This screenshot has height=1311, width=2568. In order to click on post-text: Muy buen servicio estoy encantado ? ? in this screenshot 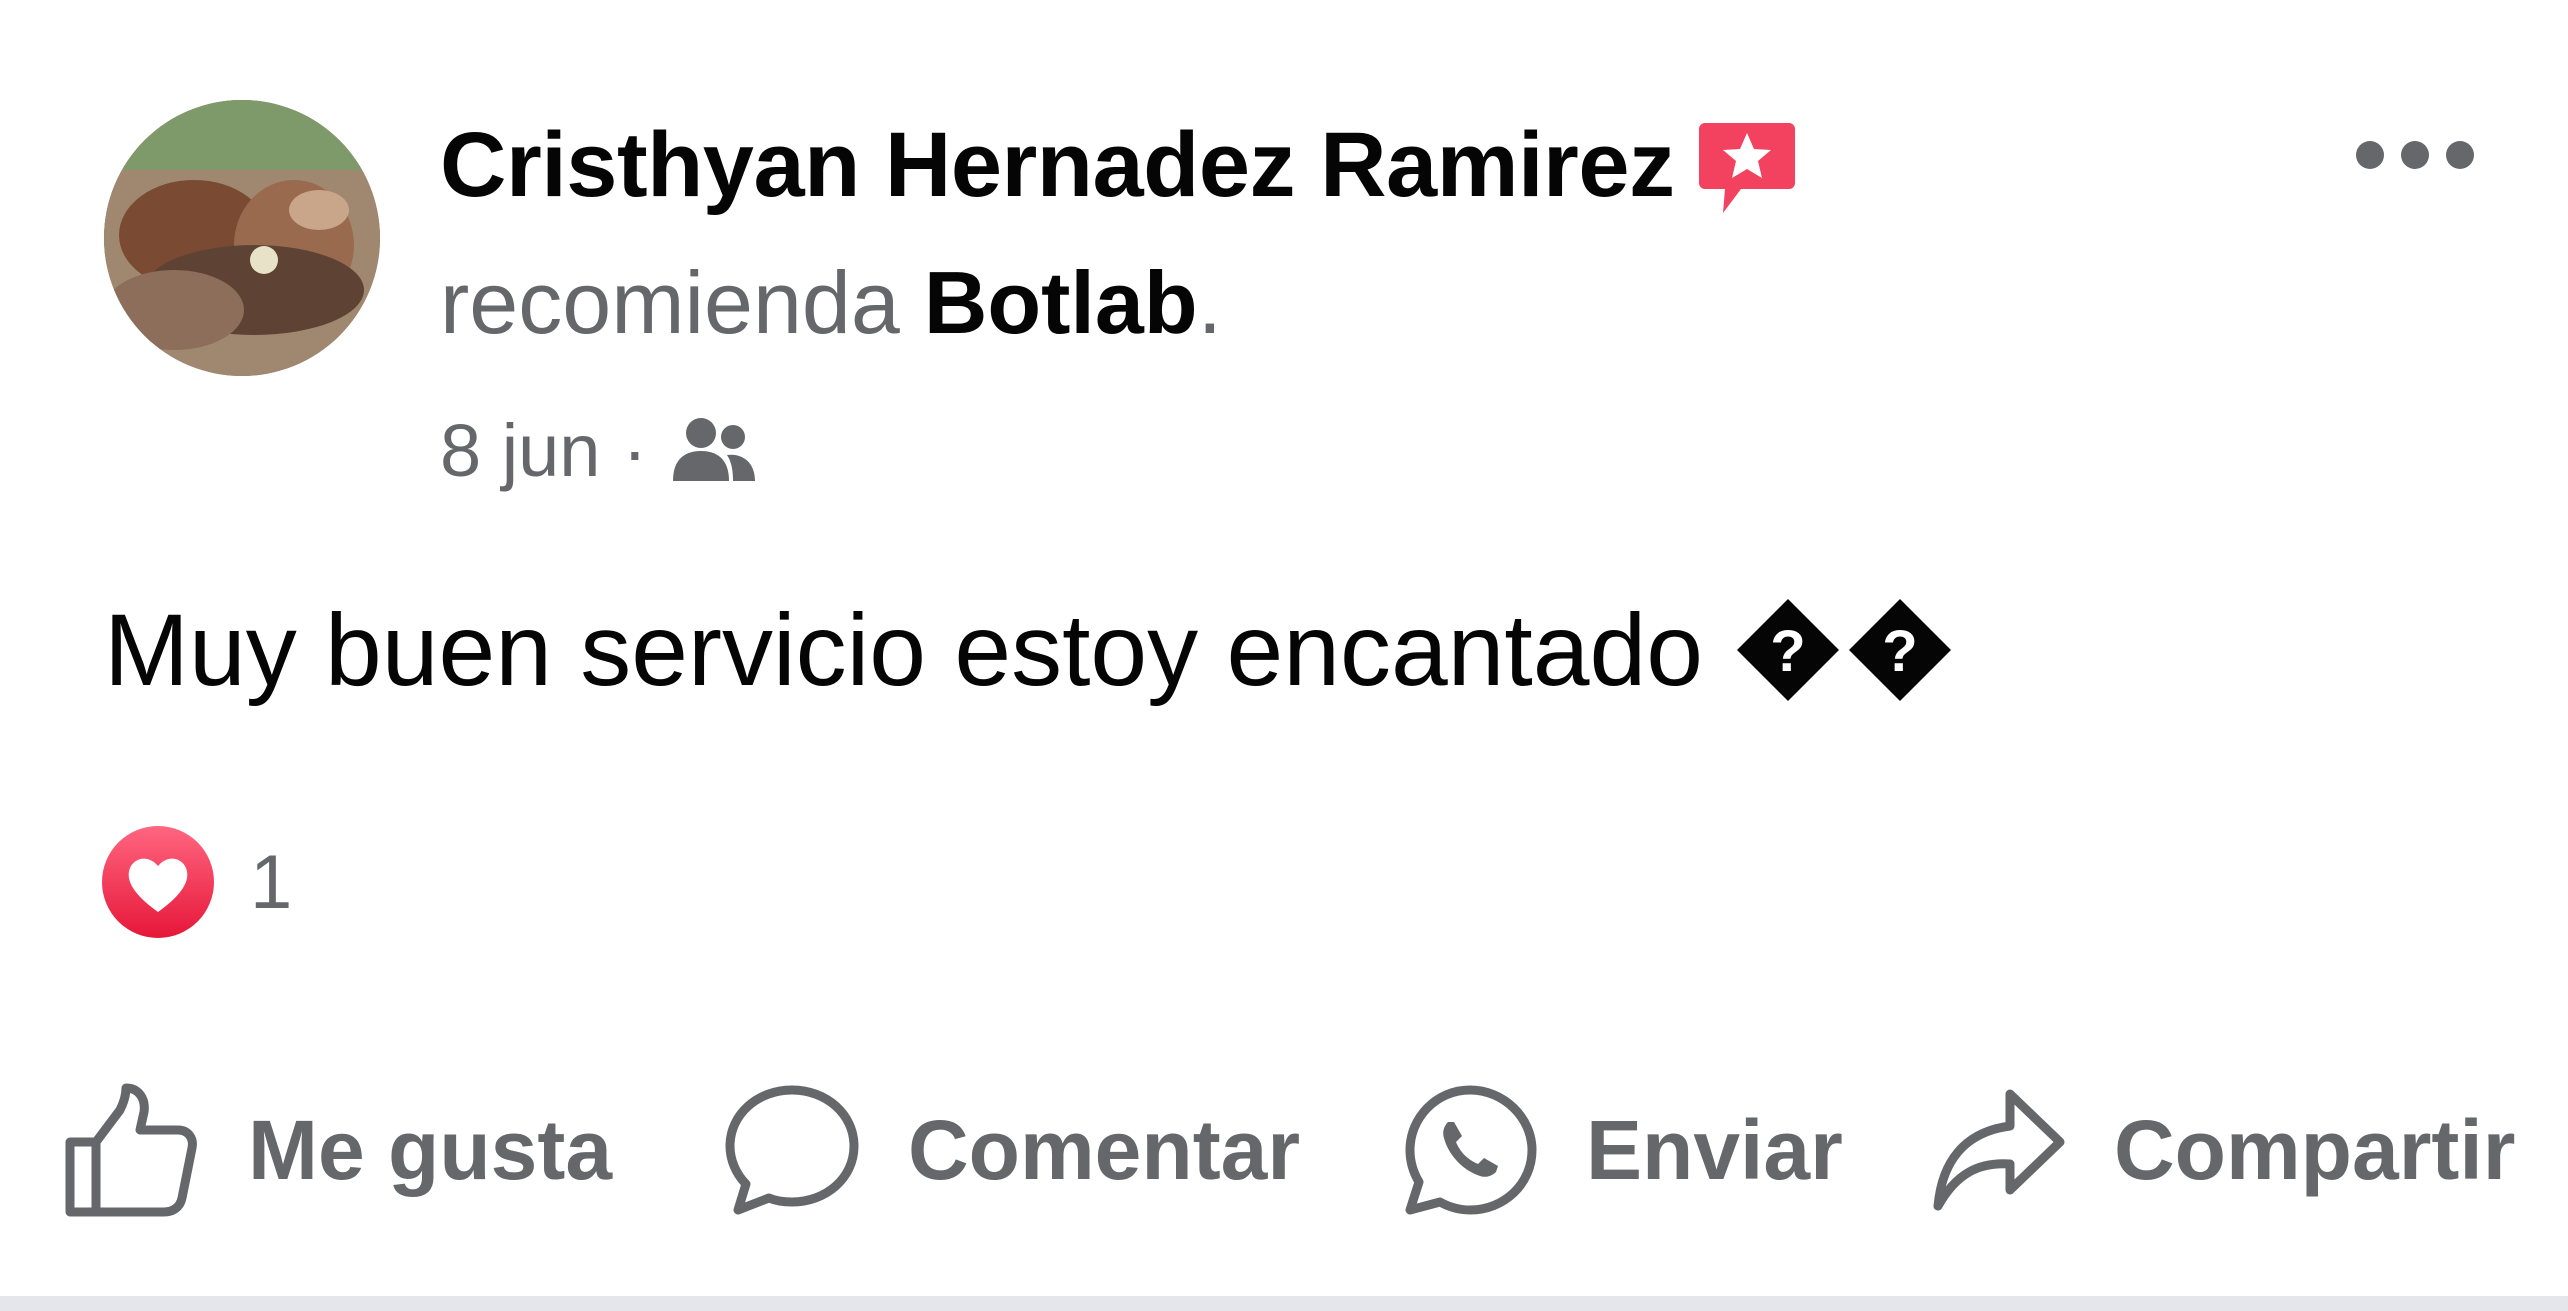, I will do `click(1029, 650)`.